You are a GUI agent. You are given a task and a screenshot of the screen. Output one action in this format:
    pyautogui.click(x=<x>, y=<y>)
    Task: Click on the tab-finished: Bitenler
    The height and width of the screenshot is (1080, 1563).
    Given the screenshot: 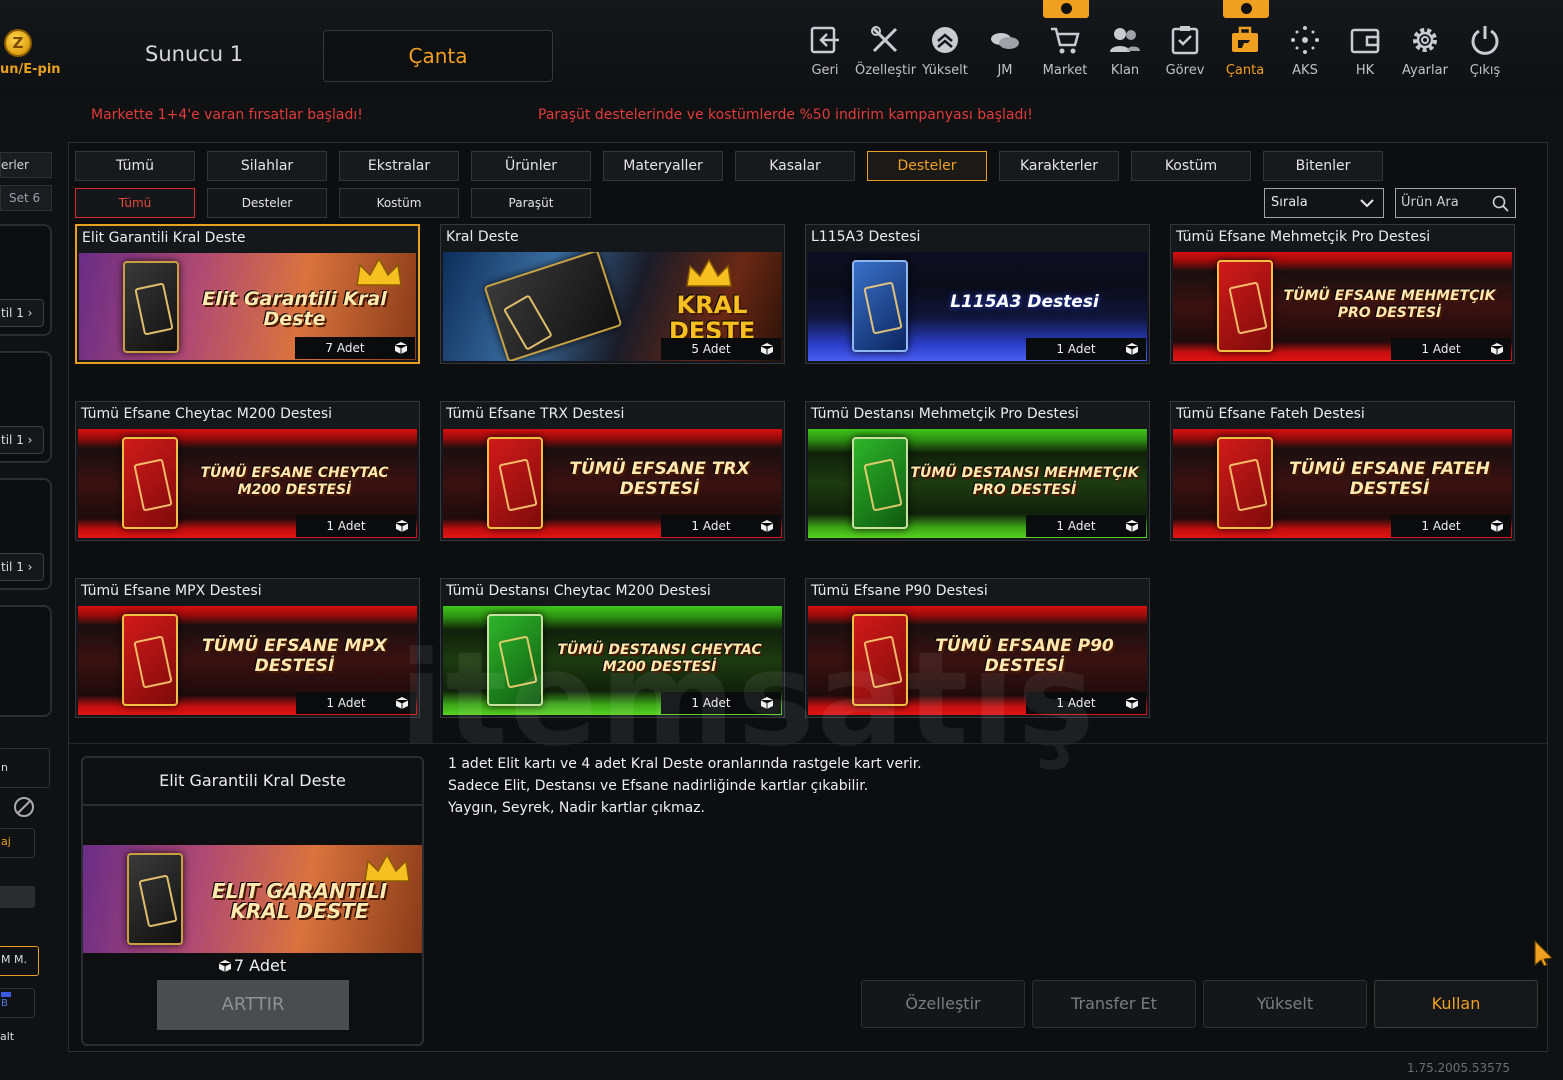 What is the action you would take?
    pyautogui.click(x=1323, y=166)
    